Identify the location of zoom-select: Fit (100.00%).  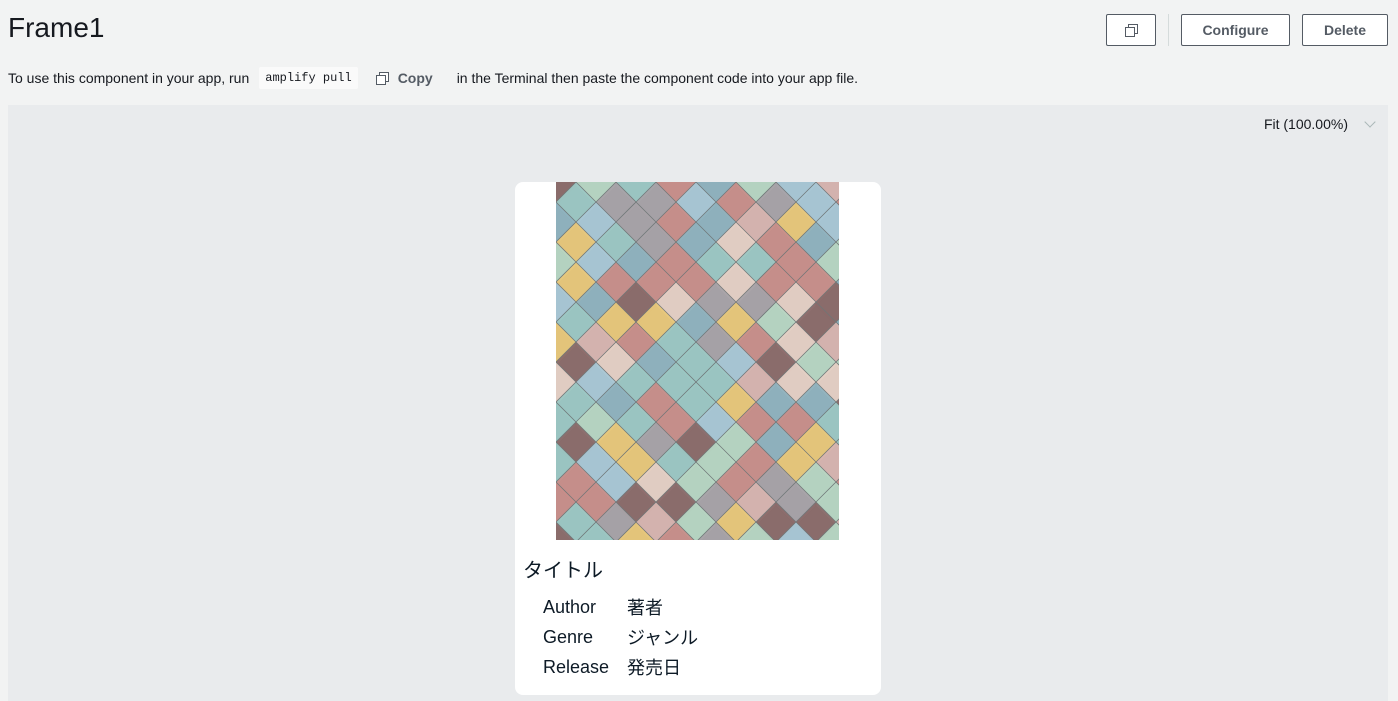
(1319, 123).